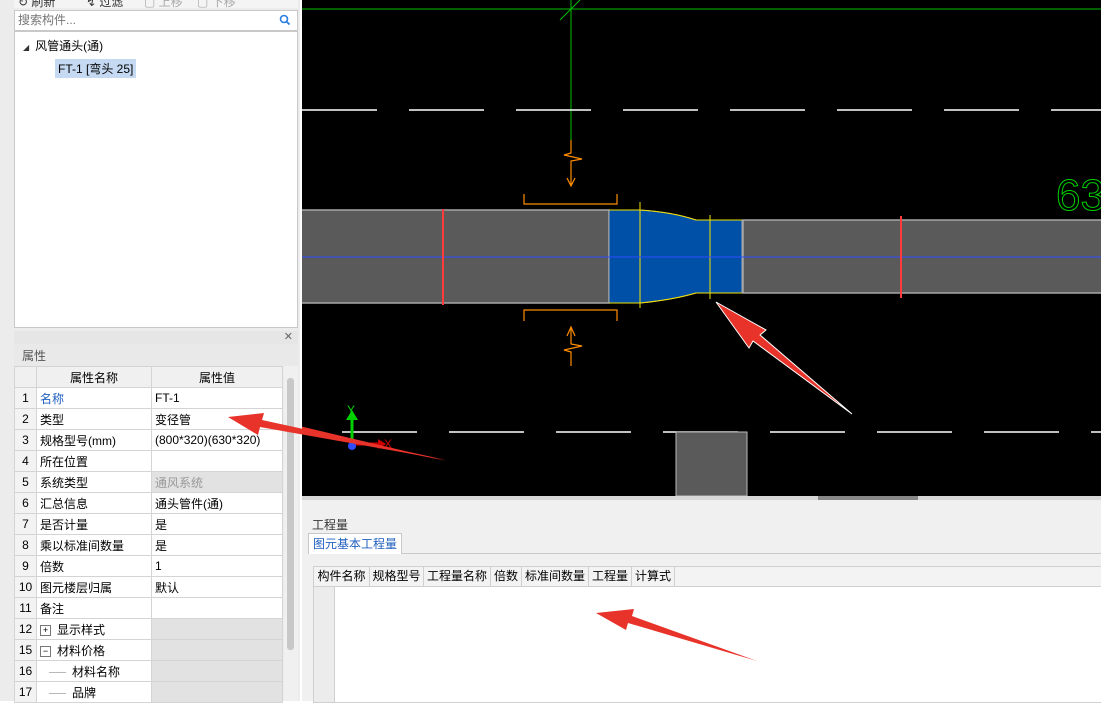  I want to click on quantities-tabs: 图元基本工程量, so click(704, 543).